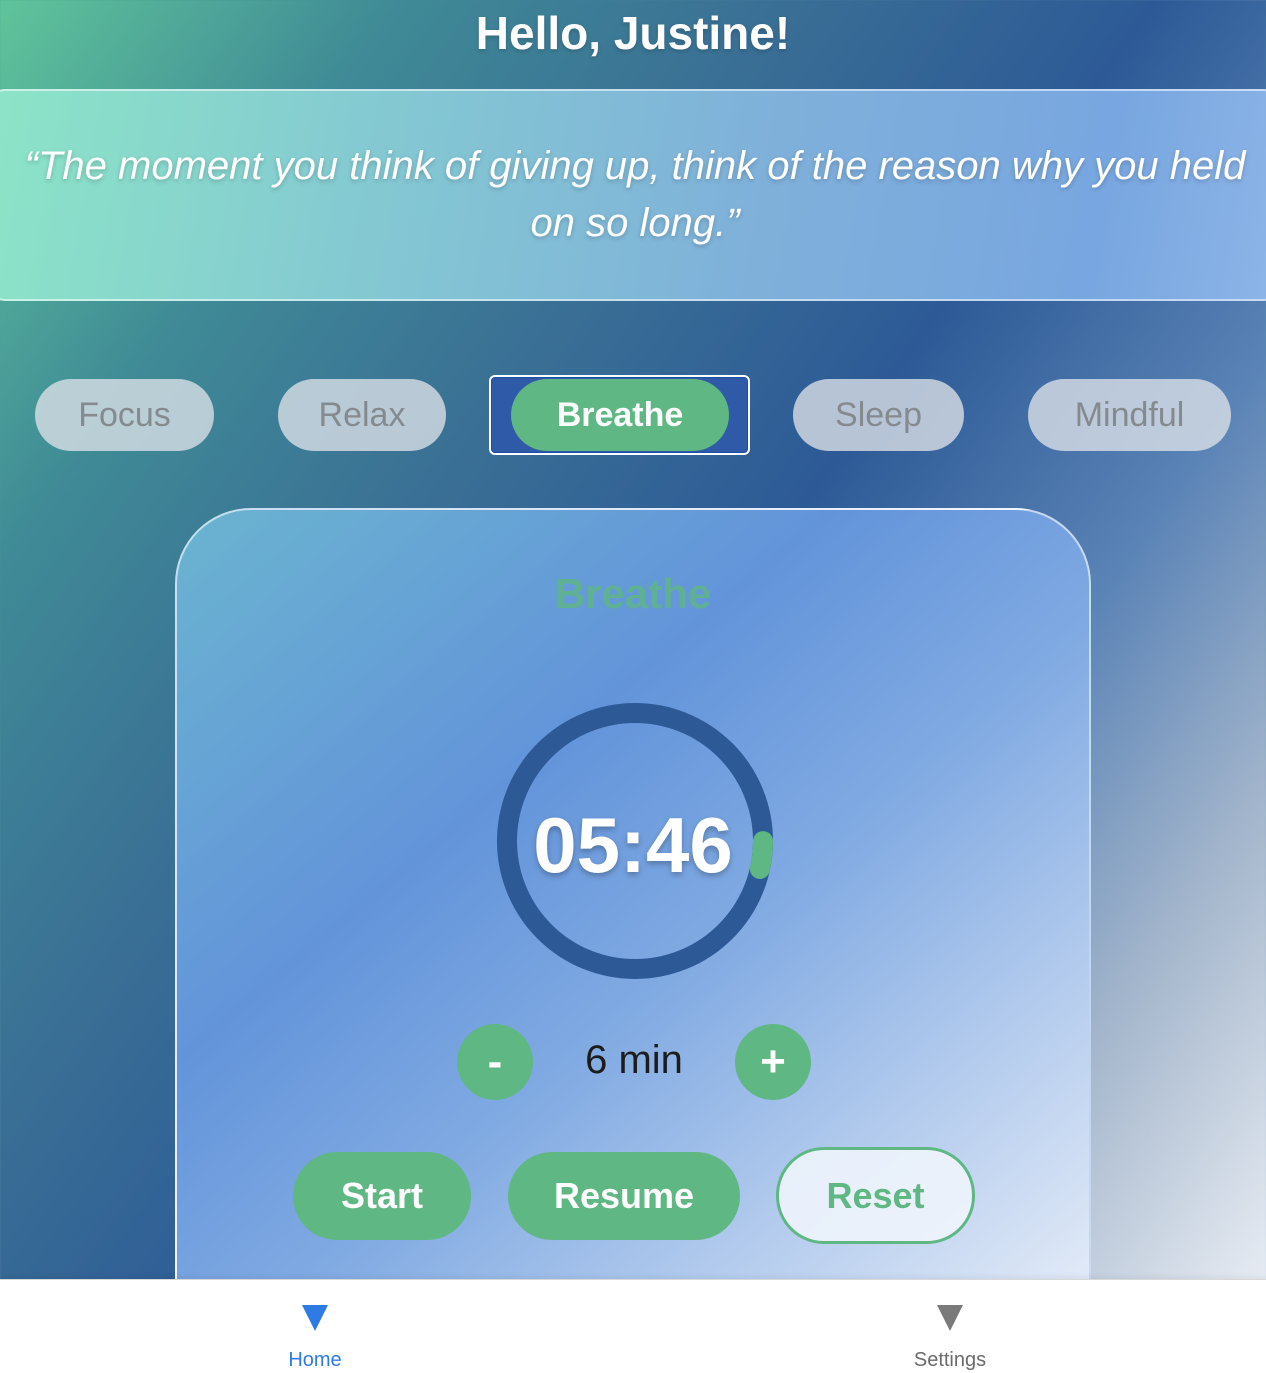  I want to click on timer-title: Breathe, so click(633, 593).